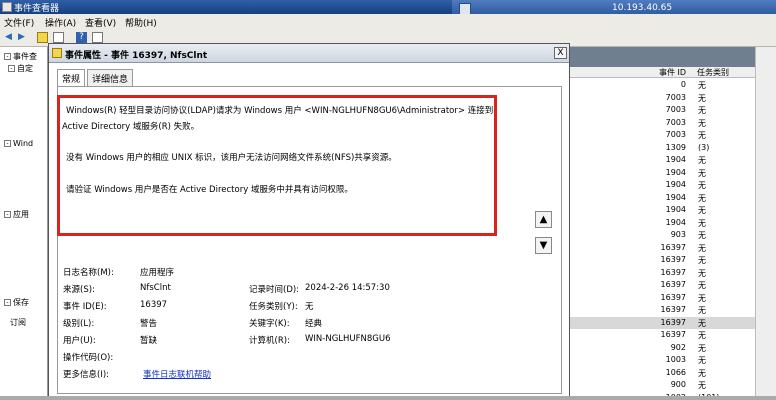  I want to click on table-row: 900 无, so click(671, 385).